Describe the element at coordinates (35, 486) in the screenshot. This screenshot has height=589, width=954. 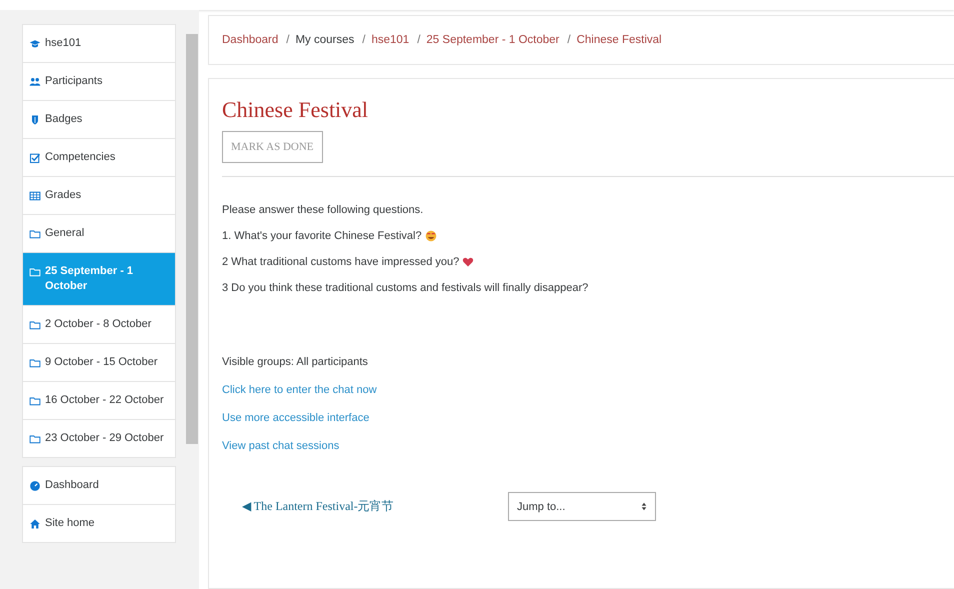
I see `gauge-icon` at that location.